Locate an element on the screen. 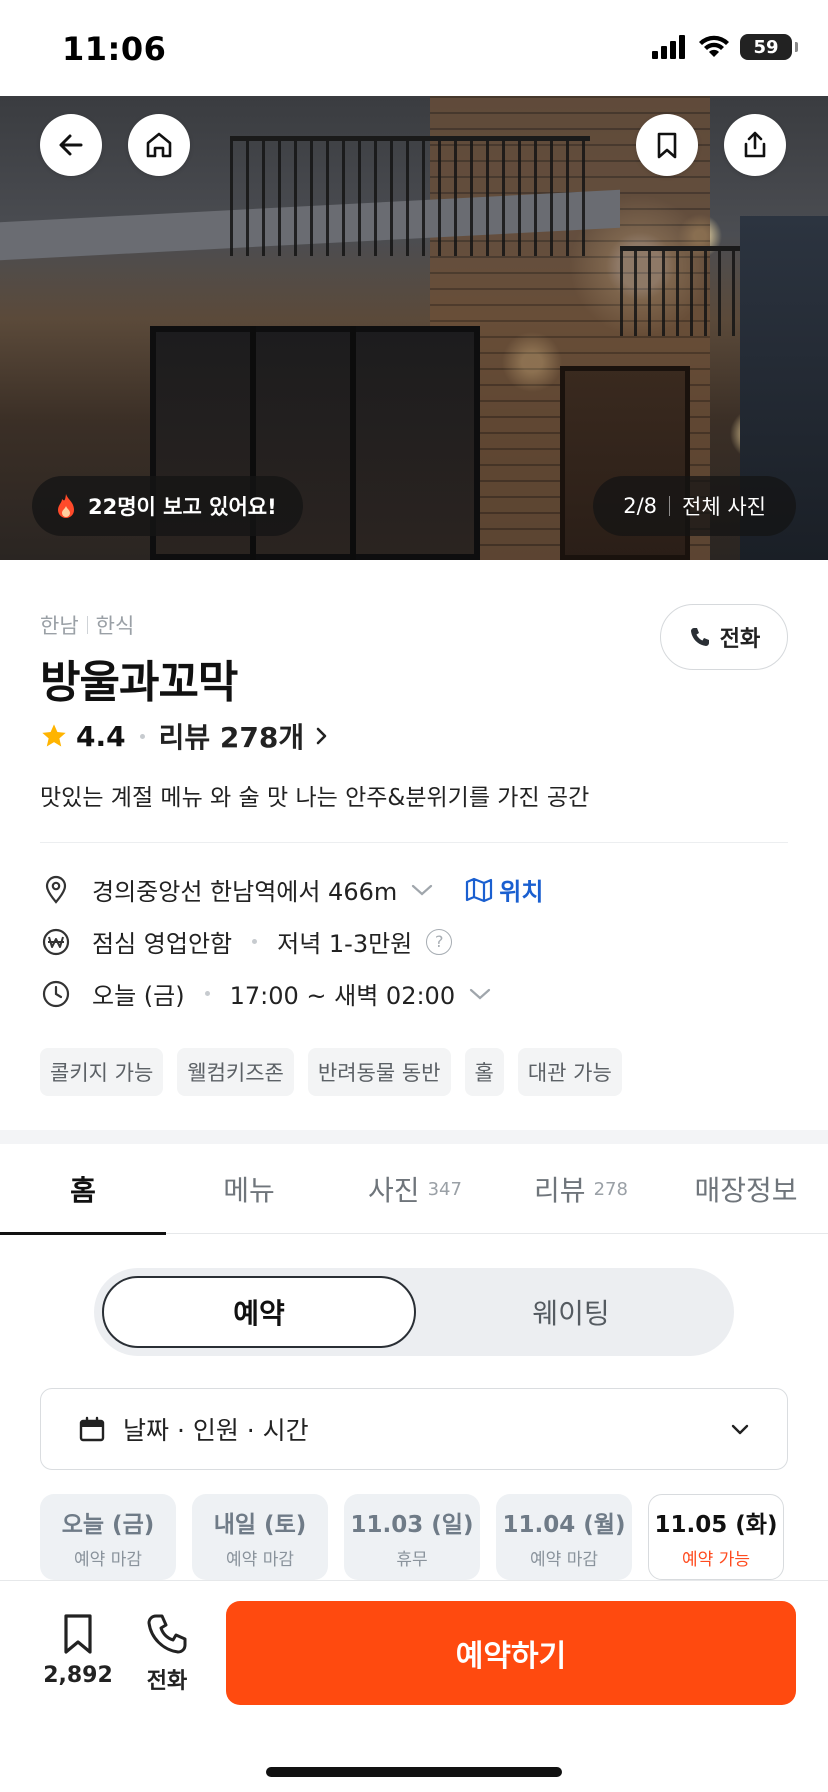  all-photos-button: 2/8 전체 사진 is located at coordinates (694, 506).